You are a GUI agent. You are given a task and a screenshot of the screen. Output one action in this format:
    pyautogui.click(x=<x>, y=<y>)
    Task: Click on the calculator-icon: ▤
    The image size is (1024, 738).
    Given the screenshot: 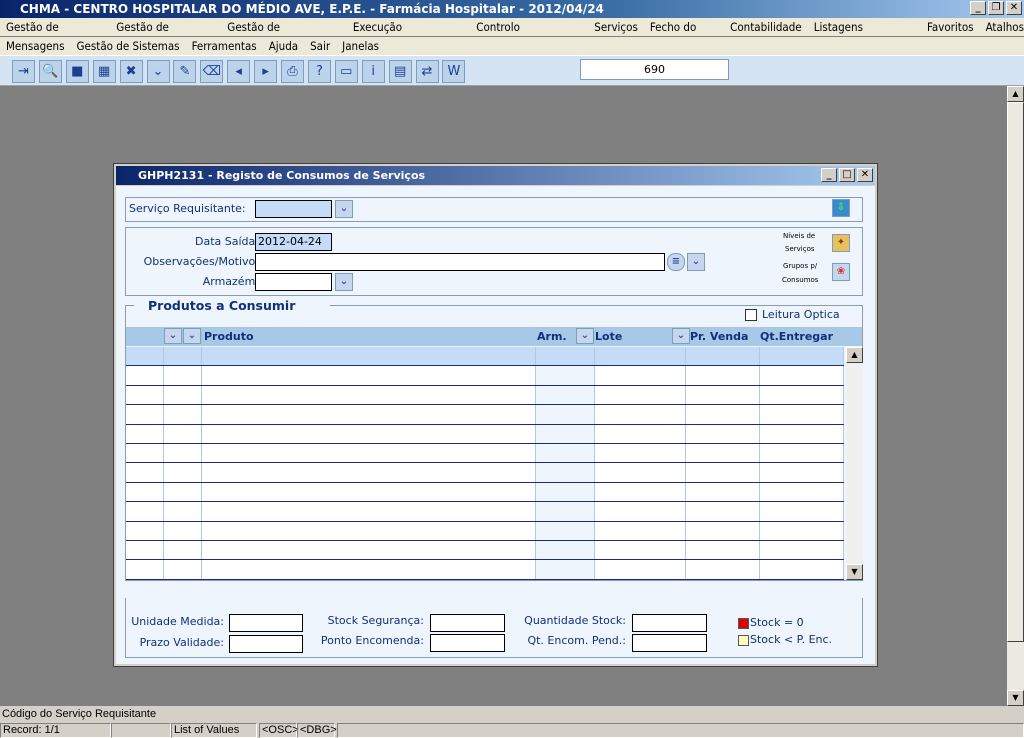 What is the action you would take?
    pyautogui.click(x=400, y=71)
    